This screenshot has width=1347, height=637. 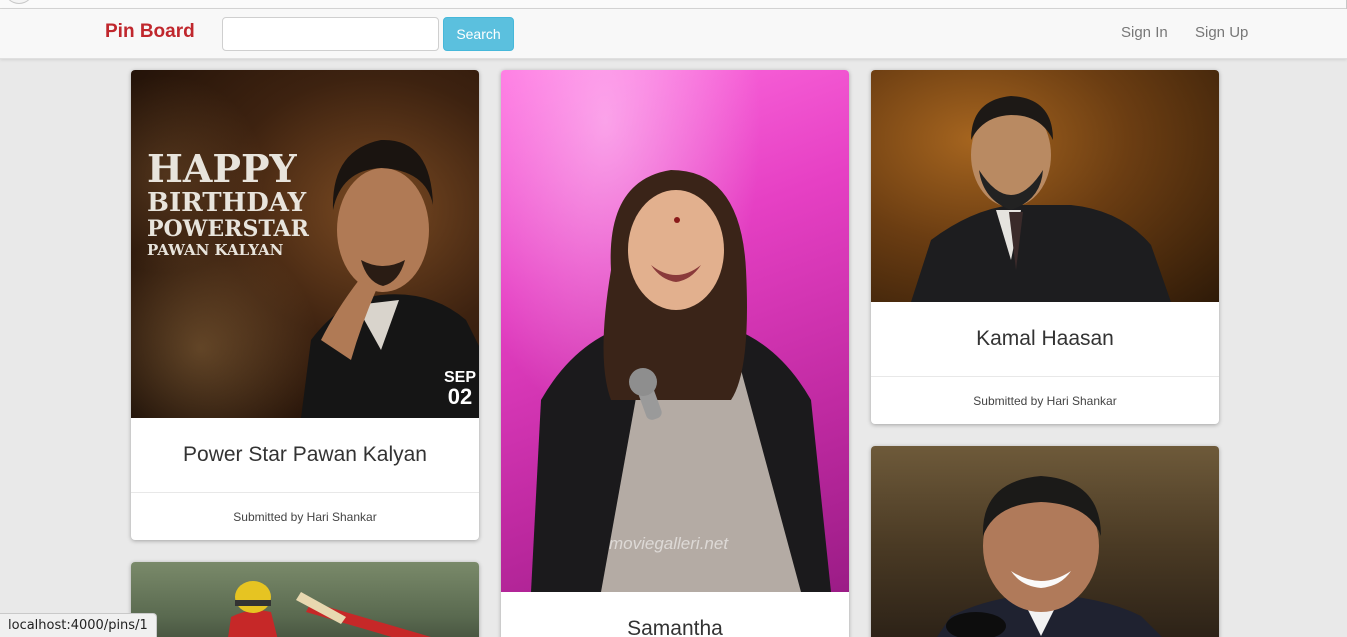 What do you see at coordinates (673, 4) in the screenshot?
I see `browser-top-strip` at bounding box center [673, 4].